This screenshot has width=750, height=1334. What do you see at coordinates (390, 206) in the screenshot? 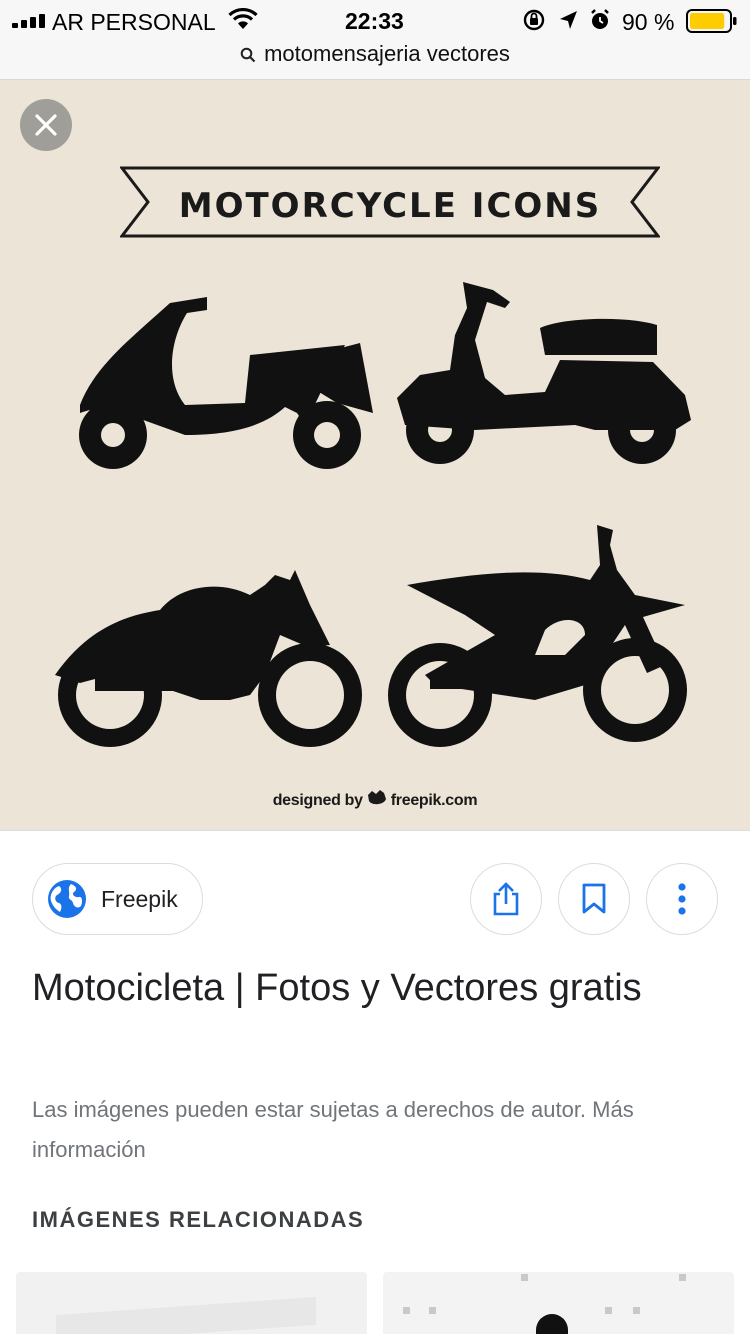
I see `image-title: MOTORCYCLE ICONS` at bounding box center [390, 206].